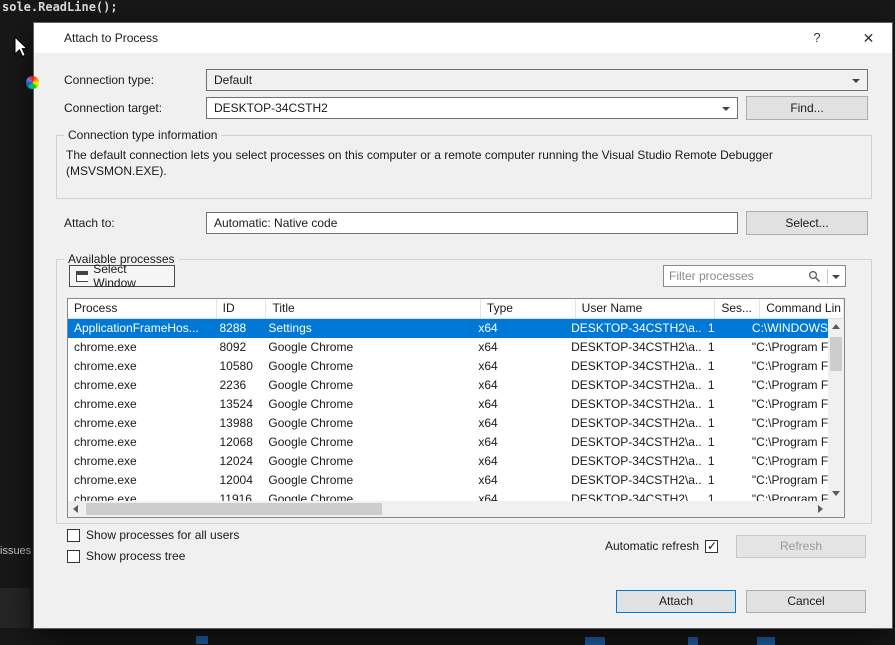 This screenshot has height=645, width=895. Describe the element at coordinates (676, 601) in the screenshot. I see `attach-button: Attach` at that location.